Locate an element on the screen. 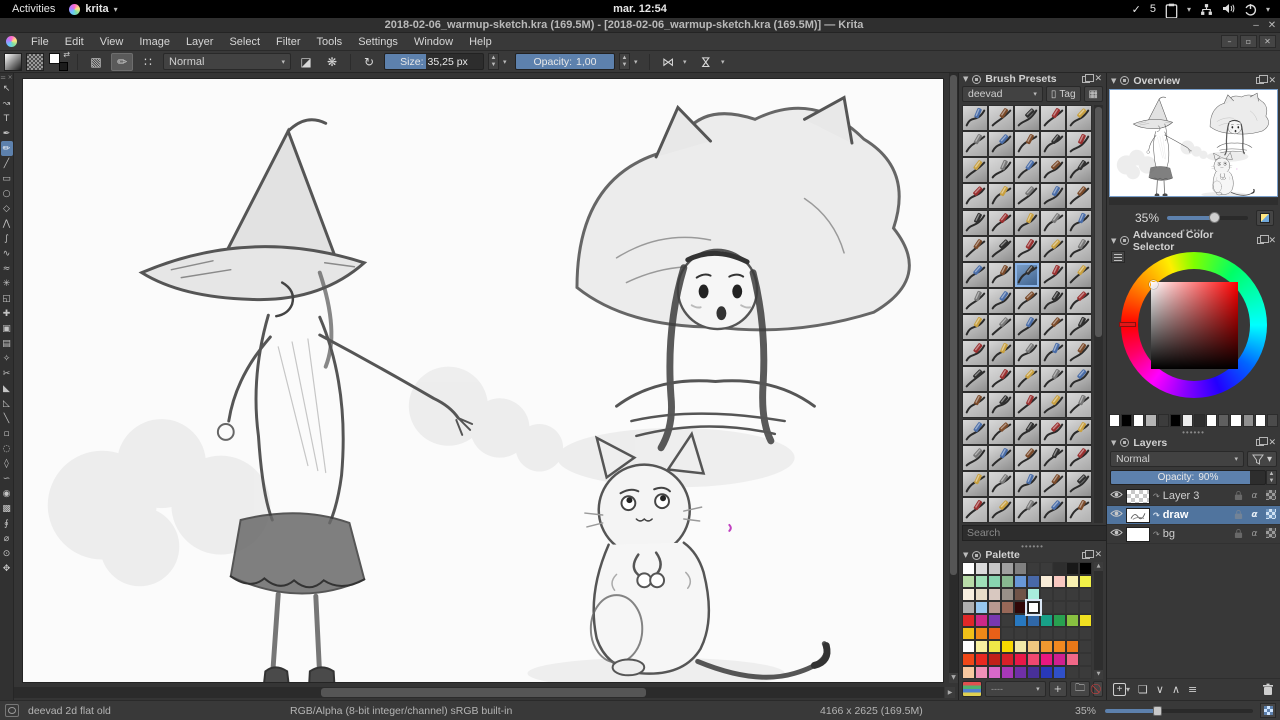 This screenshot has width=1280, height=720. tag-button: ▯ Tag is located at coordinates (1063, 94).